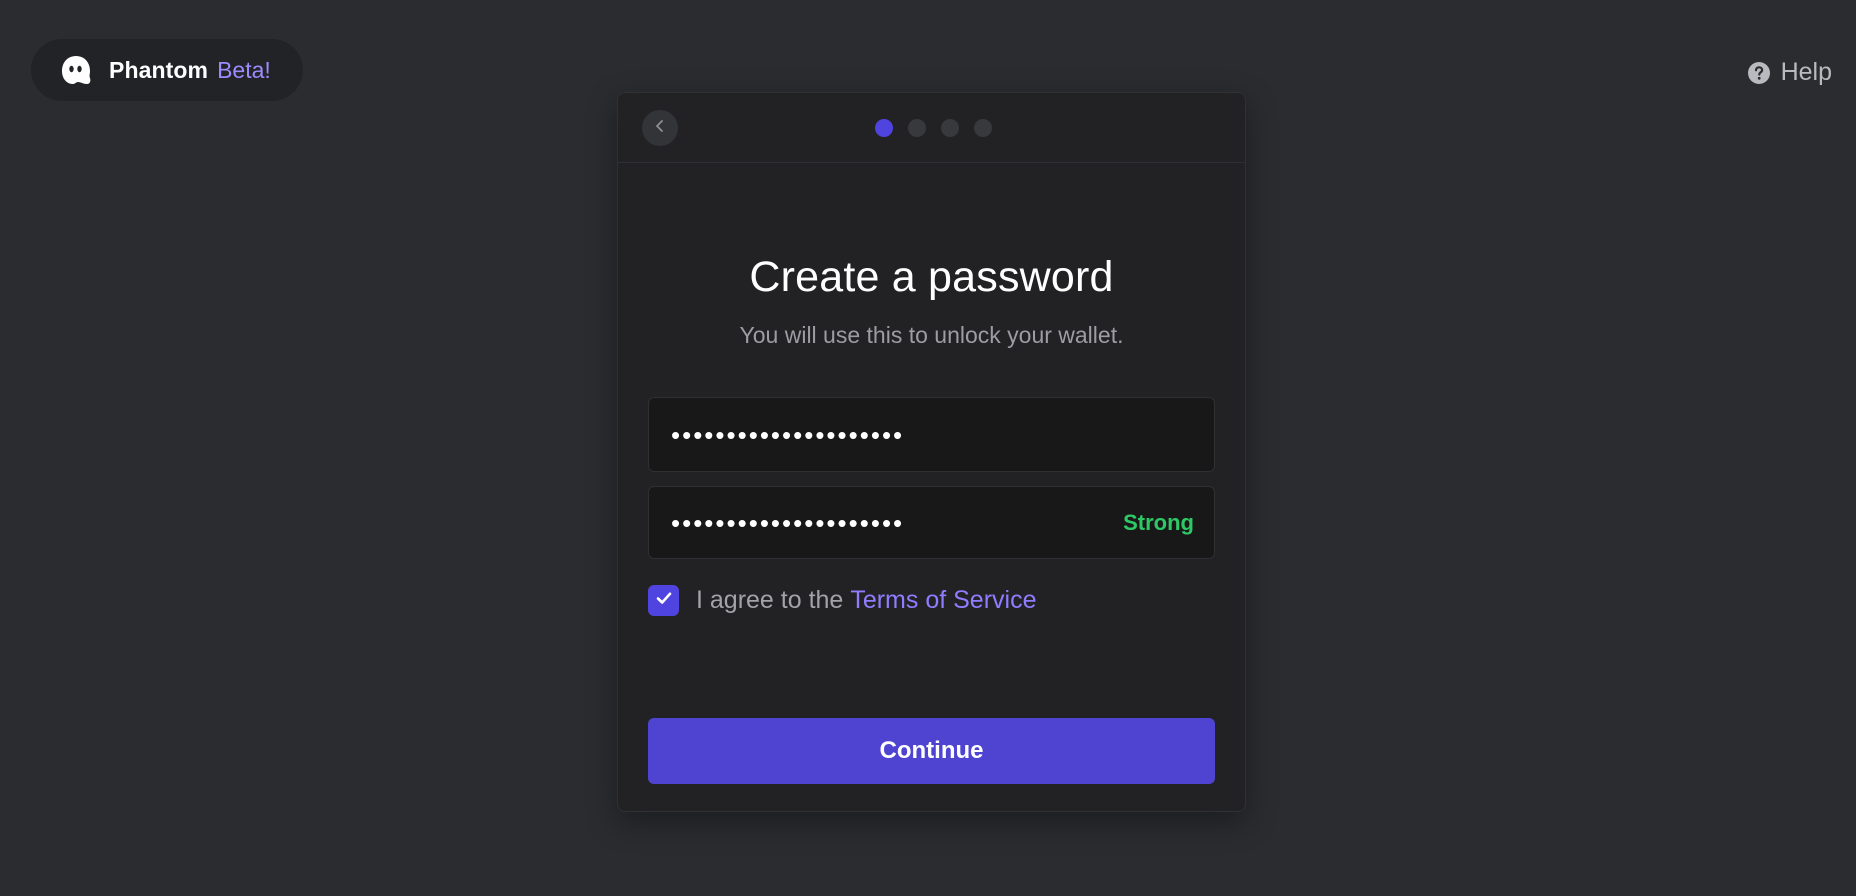 This screenshot has height=896, width=1856. Describe the element at coordinates (931, 751) in the screenshot. I see `continue-button: Continue` at that location.